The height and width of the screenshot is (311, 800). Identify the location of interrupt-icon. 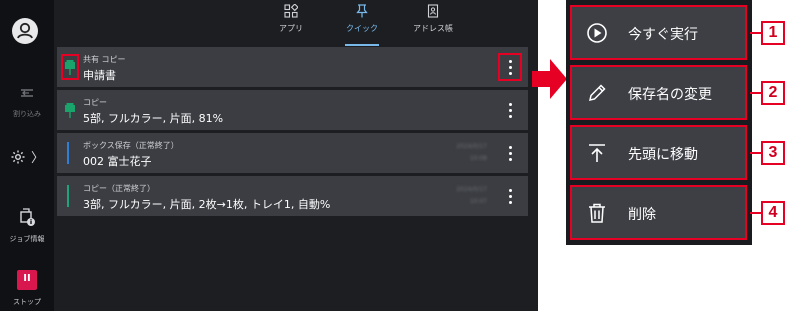
(27, 93).